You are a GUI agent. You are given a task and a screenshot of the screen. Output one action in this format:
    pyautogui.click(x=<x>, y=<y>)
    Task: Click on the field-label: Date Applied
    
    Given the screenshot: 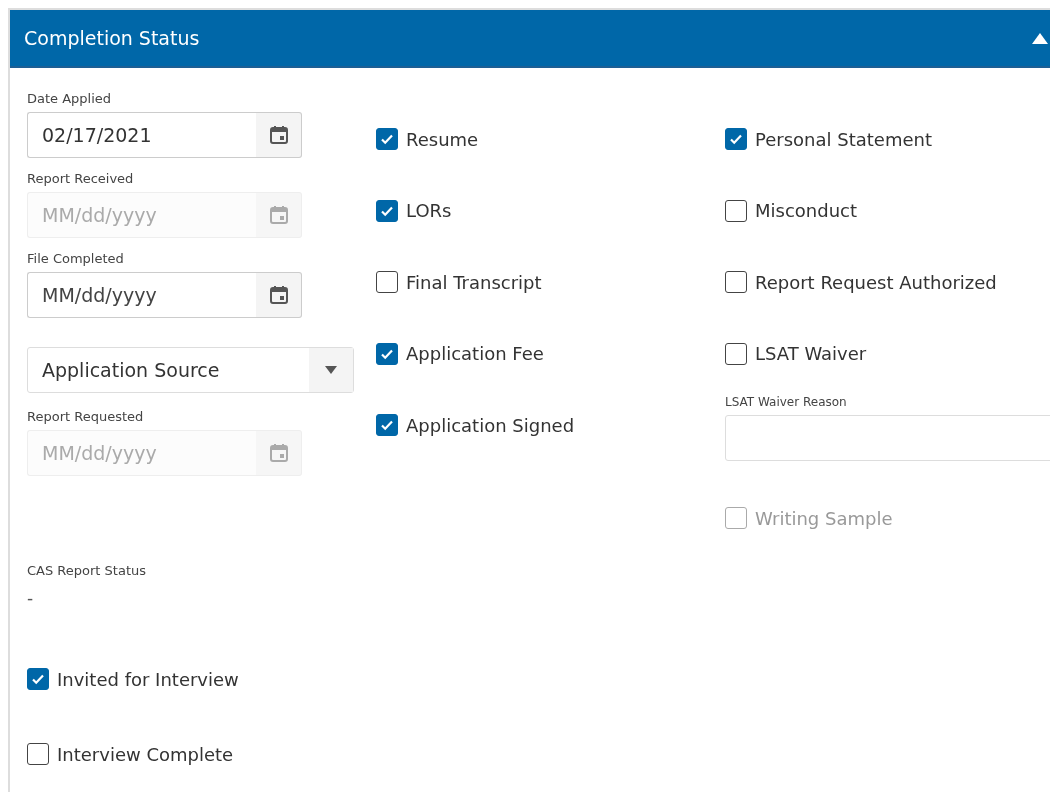 What is the action you would take?
    pyautogui.click(x=70, y=99)
    